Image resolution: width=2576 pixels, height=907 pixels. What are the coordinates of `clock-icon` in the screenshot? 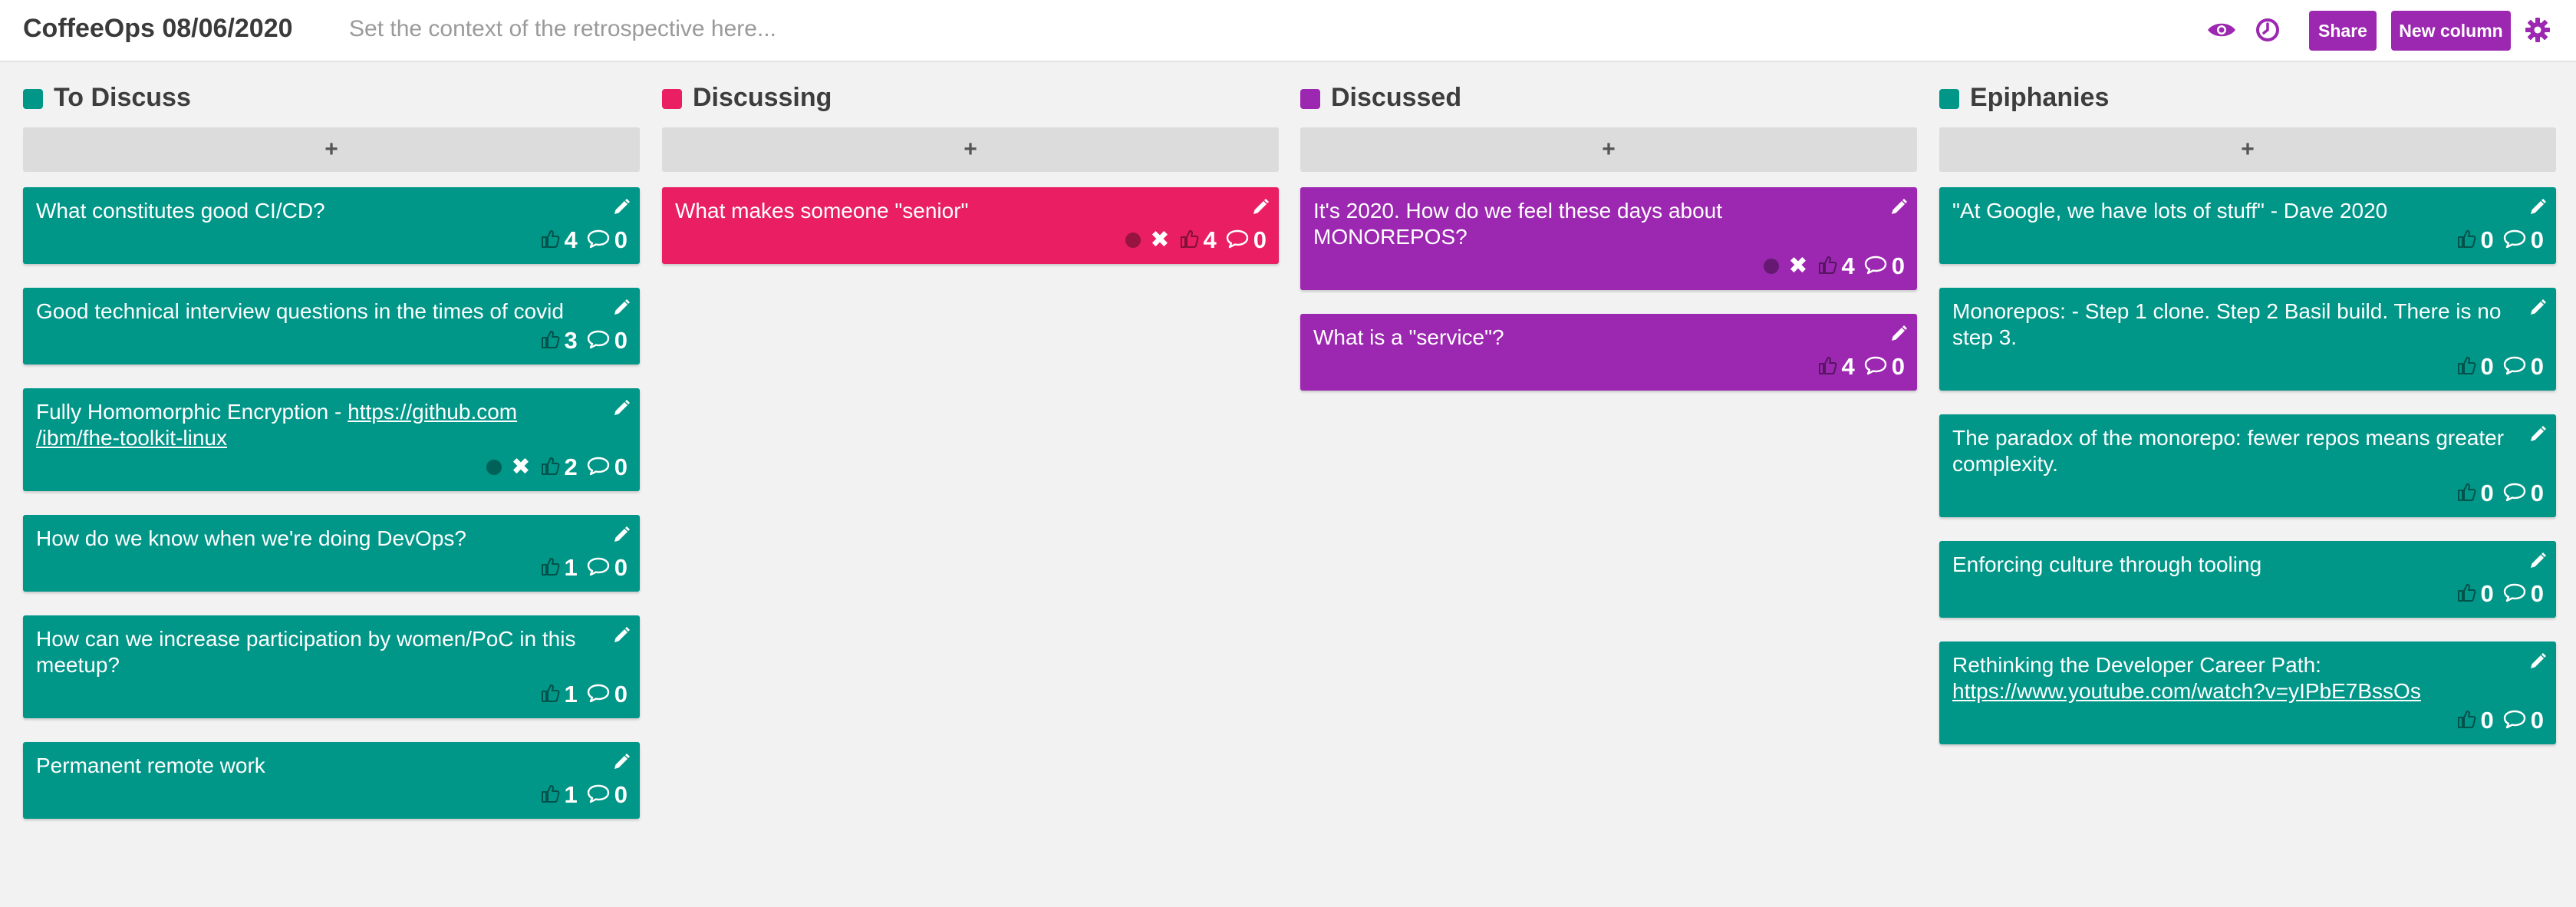 It's located at (2267, 30).